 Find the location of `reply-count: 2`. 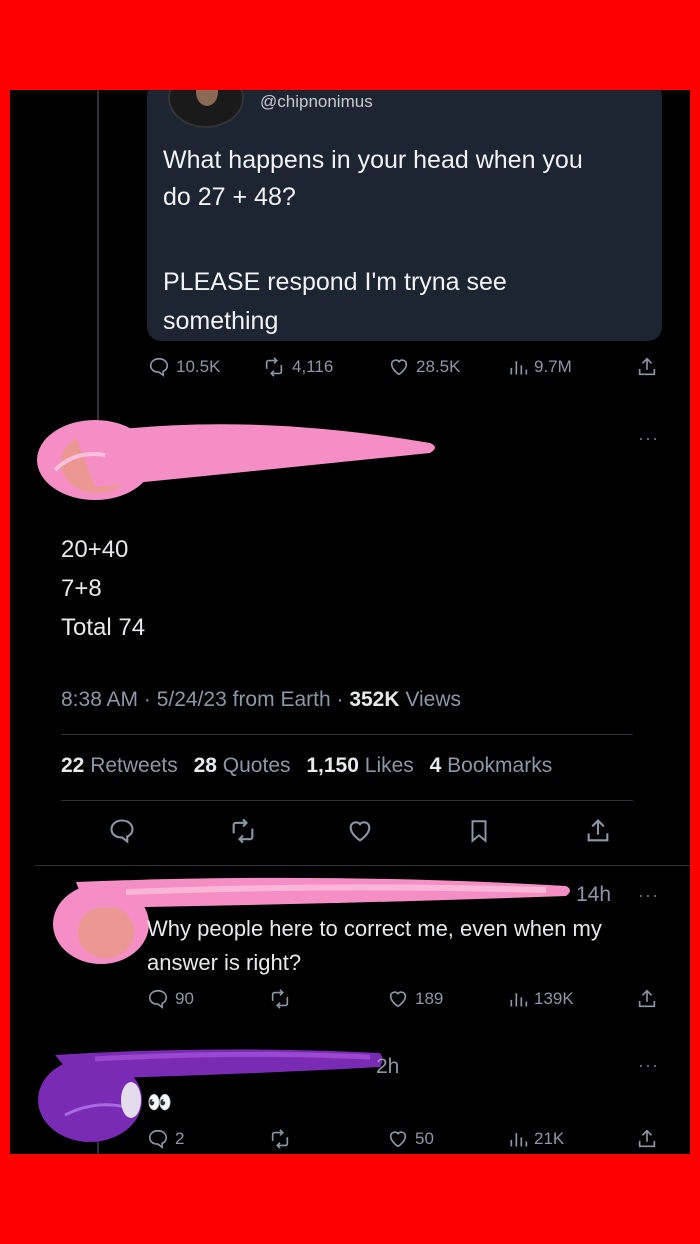

reply-count: 2 is located at coordinates (180, 1138).